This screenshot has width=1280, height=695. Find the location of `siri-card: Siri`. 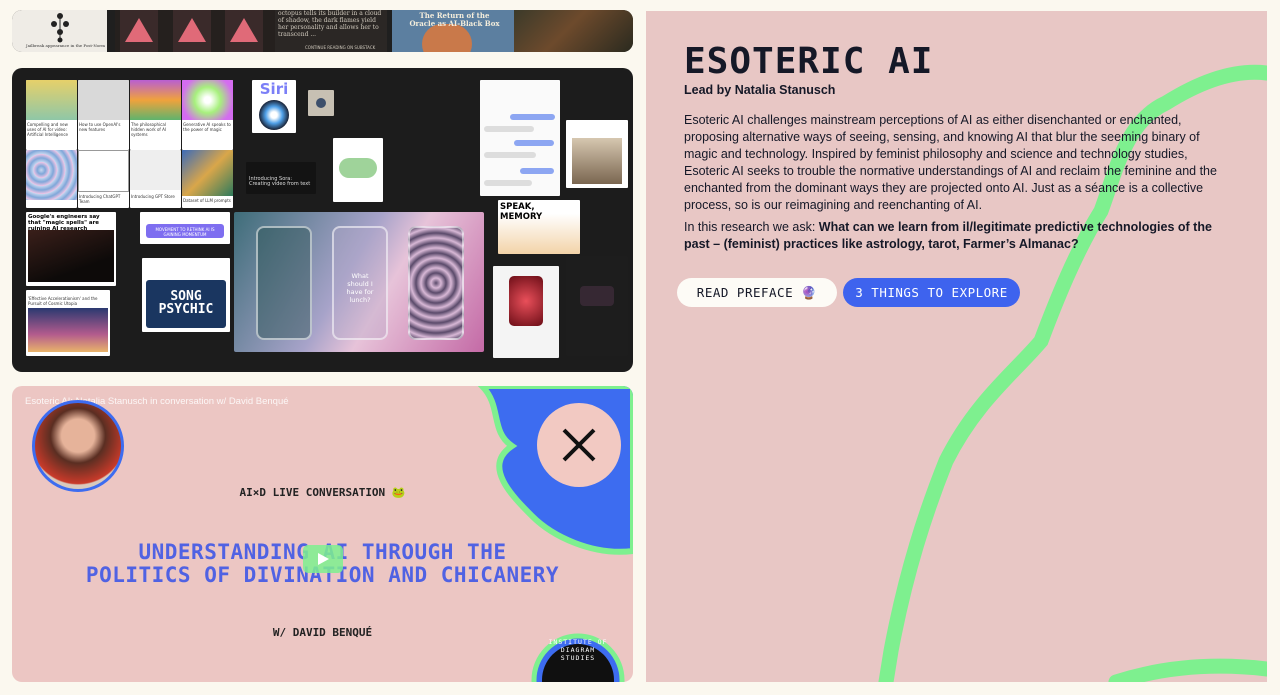

siri-card: Siri is located at coordinates (274, 106).